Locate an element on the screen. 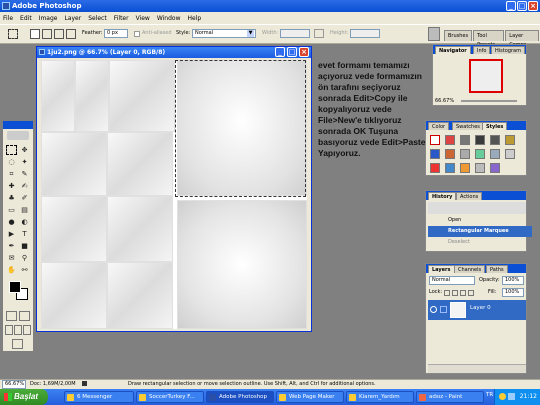 The height and width of the screenshot is (405, 540). antialiased-checkbox is located at coordinates (137, 34).